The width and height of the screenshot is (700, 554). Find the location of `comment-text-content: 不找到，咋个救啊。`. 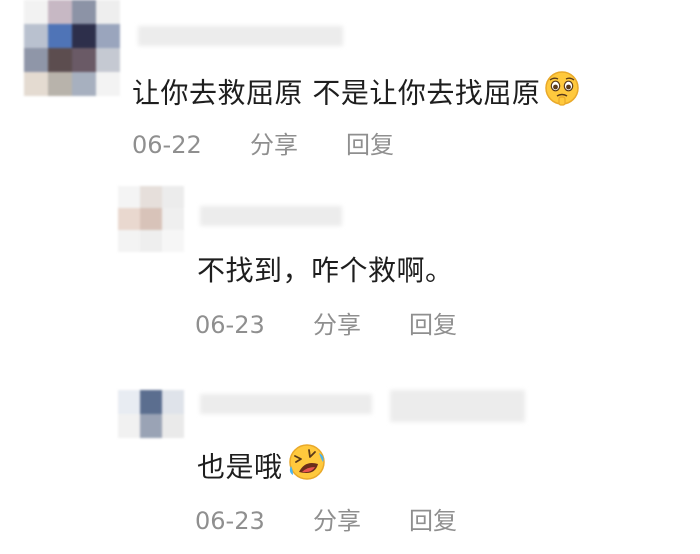

comment-text-content: 不找到，咋个救啊。 is located at coordinates (325, 270).